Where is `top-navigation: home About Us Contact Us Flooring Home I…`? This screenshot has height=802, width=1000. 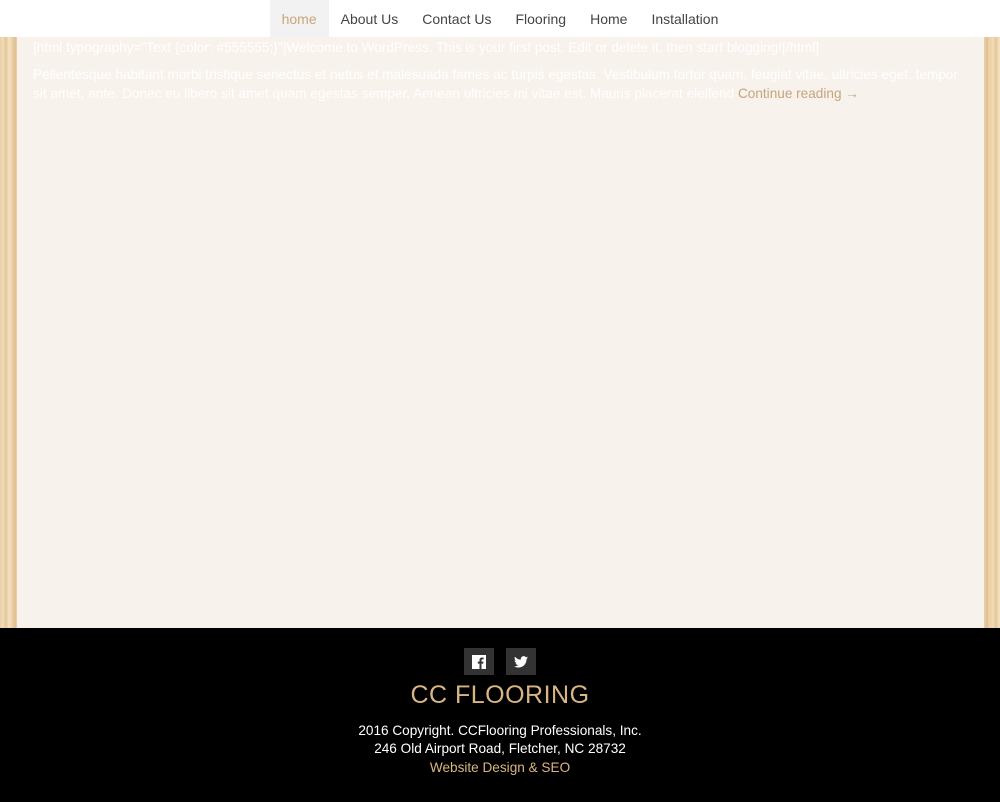 top-navigation: home About Us Contact Us Flooring Home I… is located at coordinates (500, 18).